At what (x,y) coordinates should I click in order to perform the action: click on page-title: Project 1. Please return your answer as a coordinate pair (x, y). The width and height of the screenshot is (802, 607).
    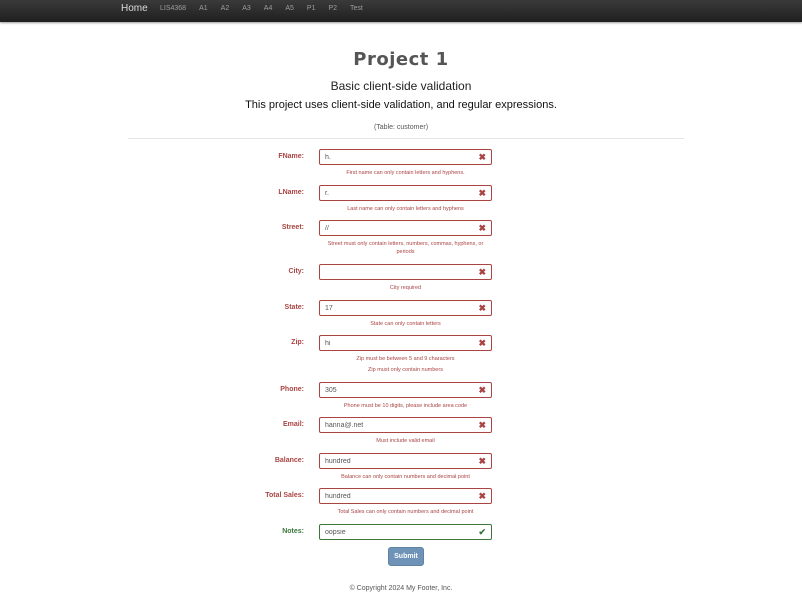
    Looking at the image, I should click on (401, 59).